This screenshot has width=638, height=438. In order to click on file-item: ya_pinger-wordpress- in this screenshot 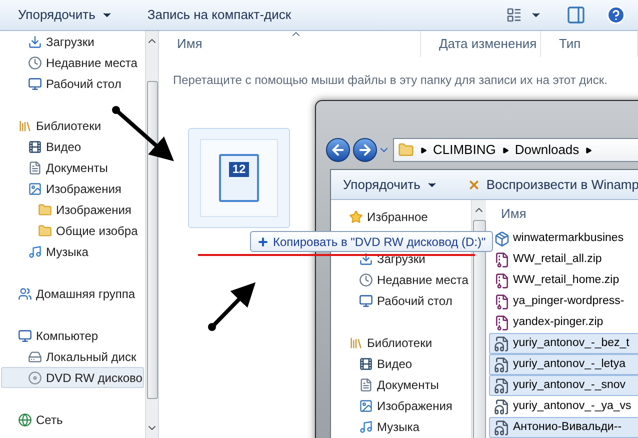, I will do `click(563, 301)`.